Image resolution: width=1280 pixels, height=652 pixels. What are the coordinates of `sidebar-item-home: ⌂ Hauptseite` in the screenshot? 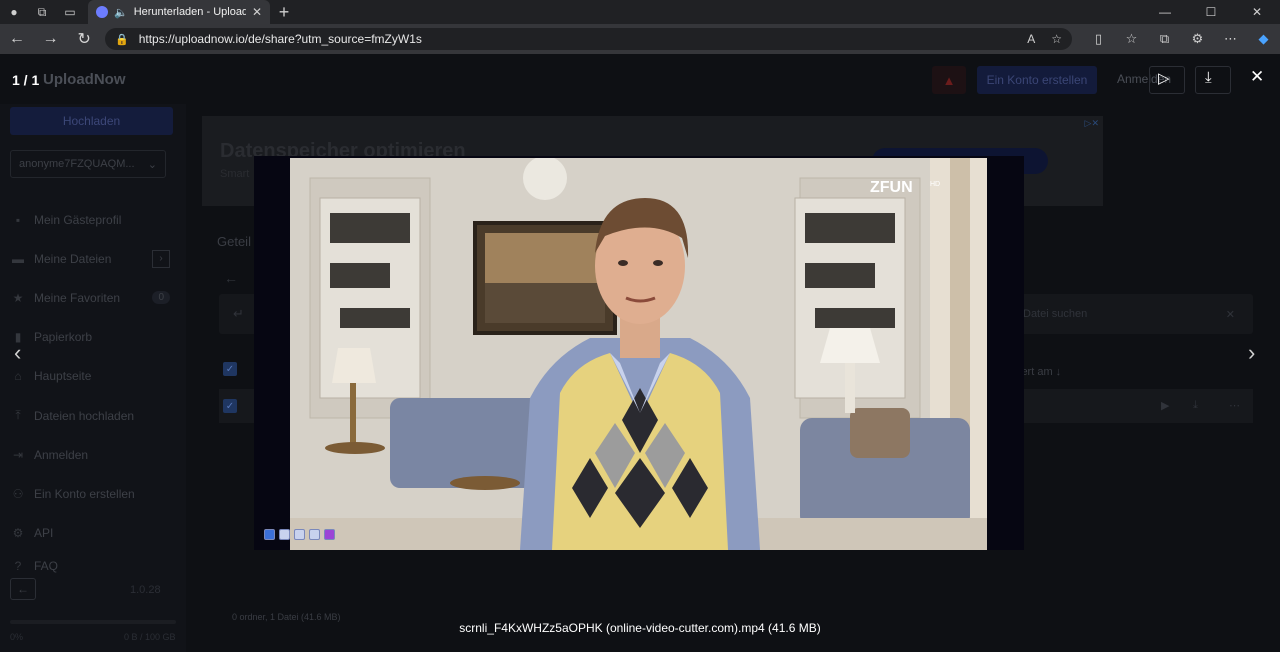 It's located at (90, 376).